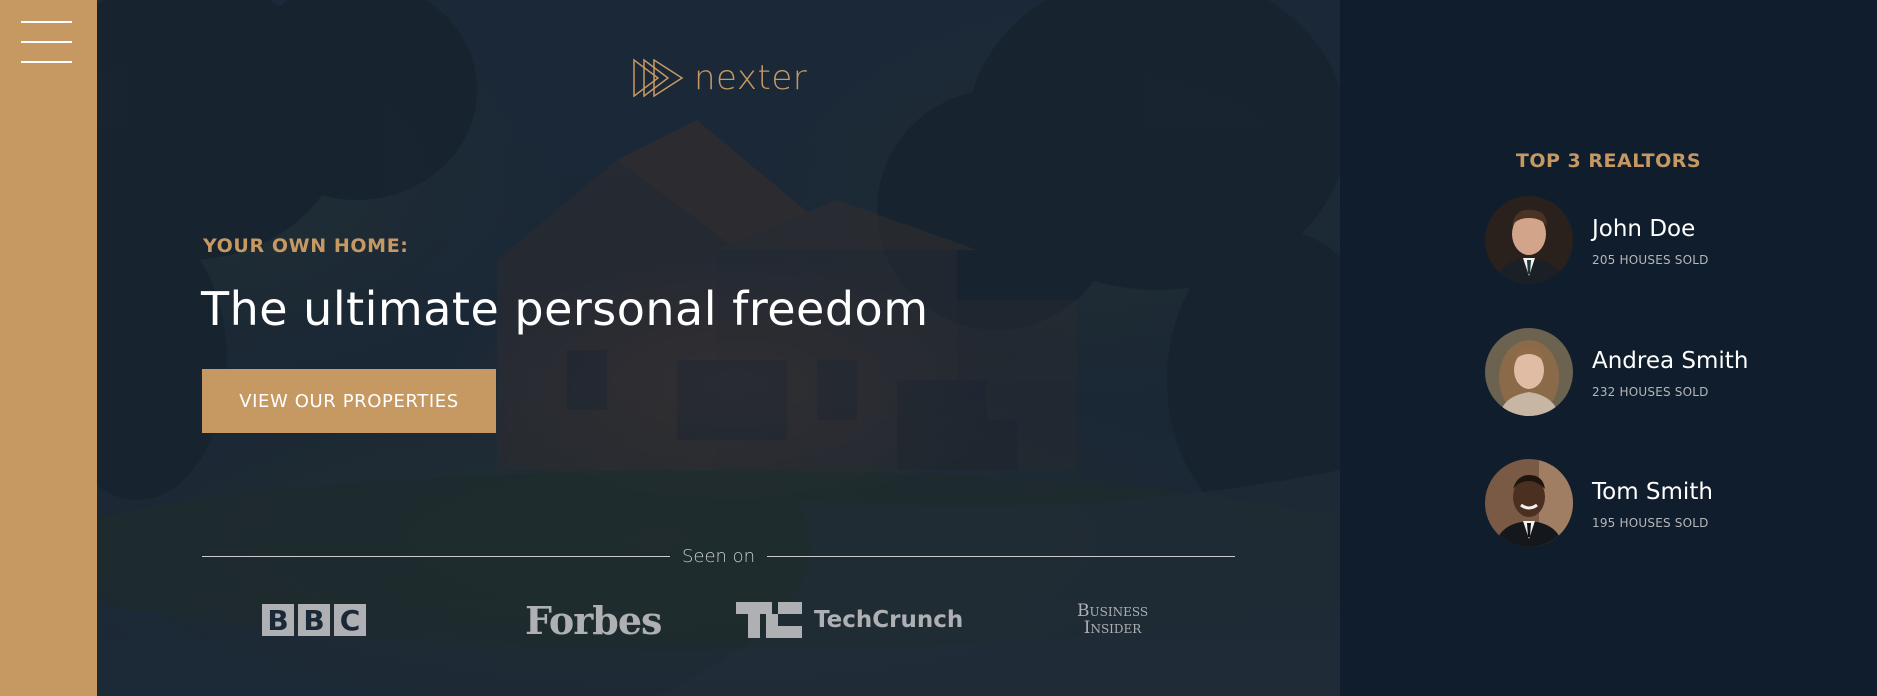  I want to click on realtor-card: John Doe 205 houses sold, so click(1665, 241).